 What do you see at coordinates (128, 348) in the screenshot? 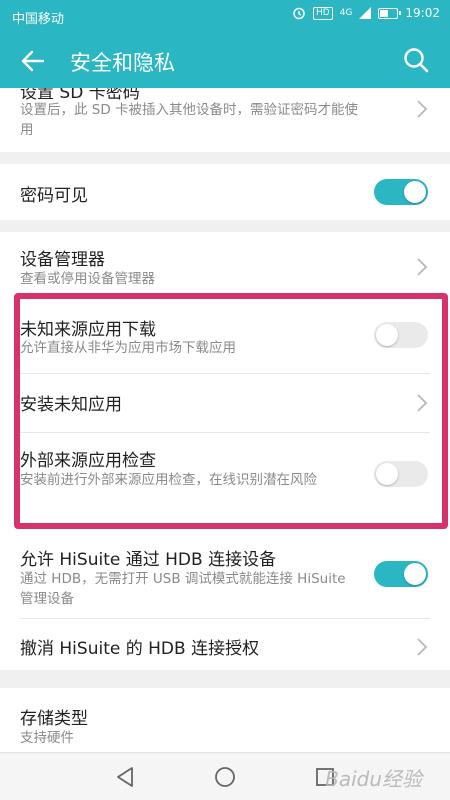
I see `setting-subtitle: 允许直接从非华为应用市场下载应用` at bounding box center [128, 348].